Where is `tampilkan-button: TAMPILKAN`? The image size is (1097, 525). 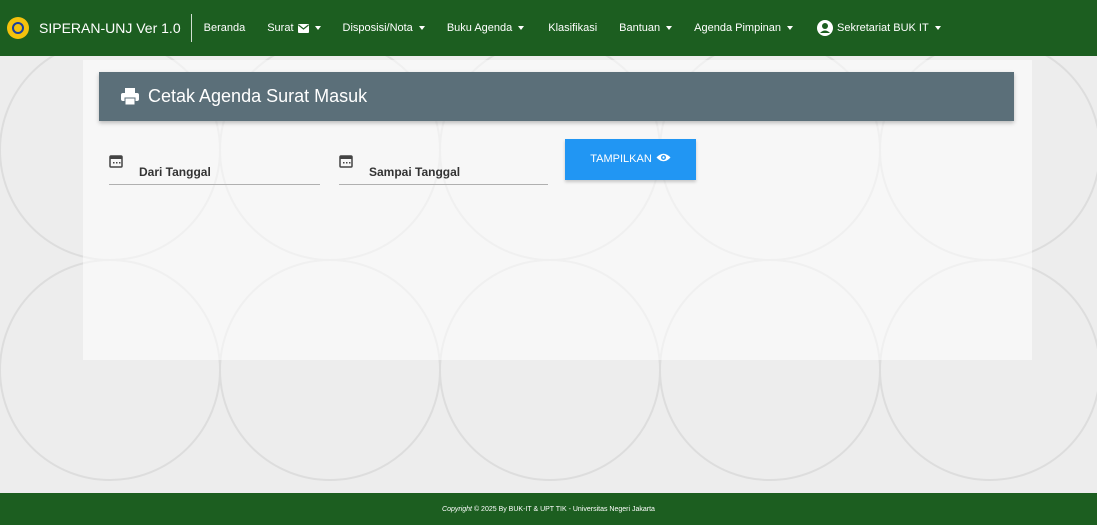
tampilkan-button: TAMPILKAN is located at coordinates (630, 159).